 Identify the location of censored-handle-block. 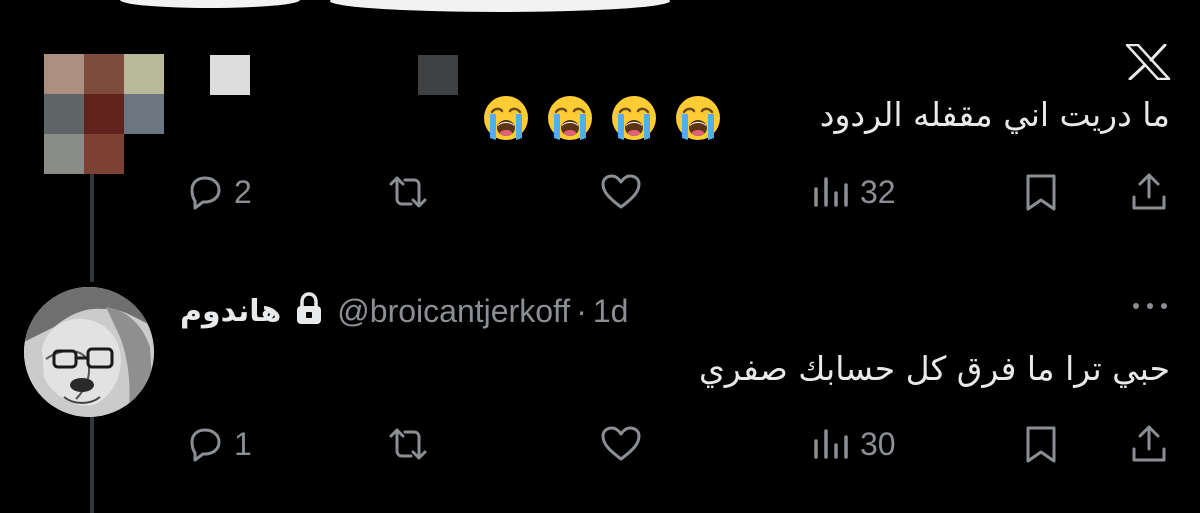
(438, 75).